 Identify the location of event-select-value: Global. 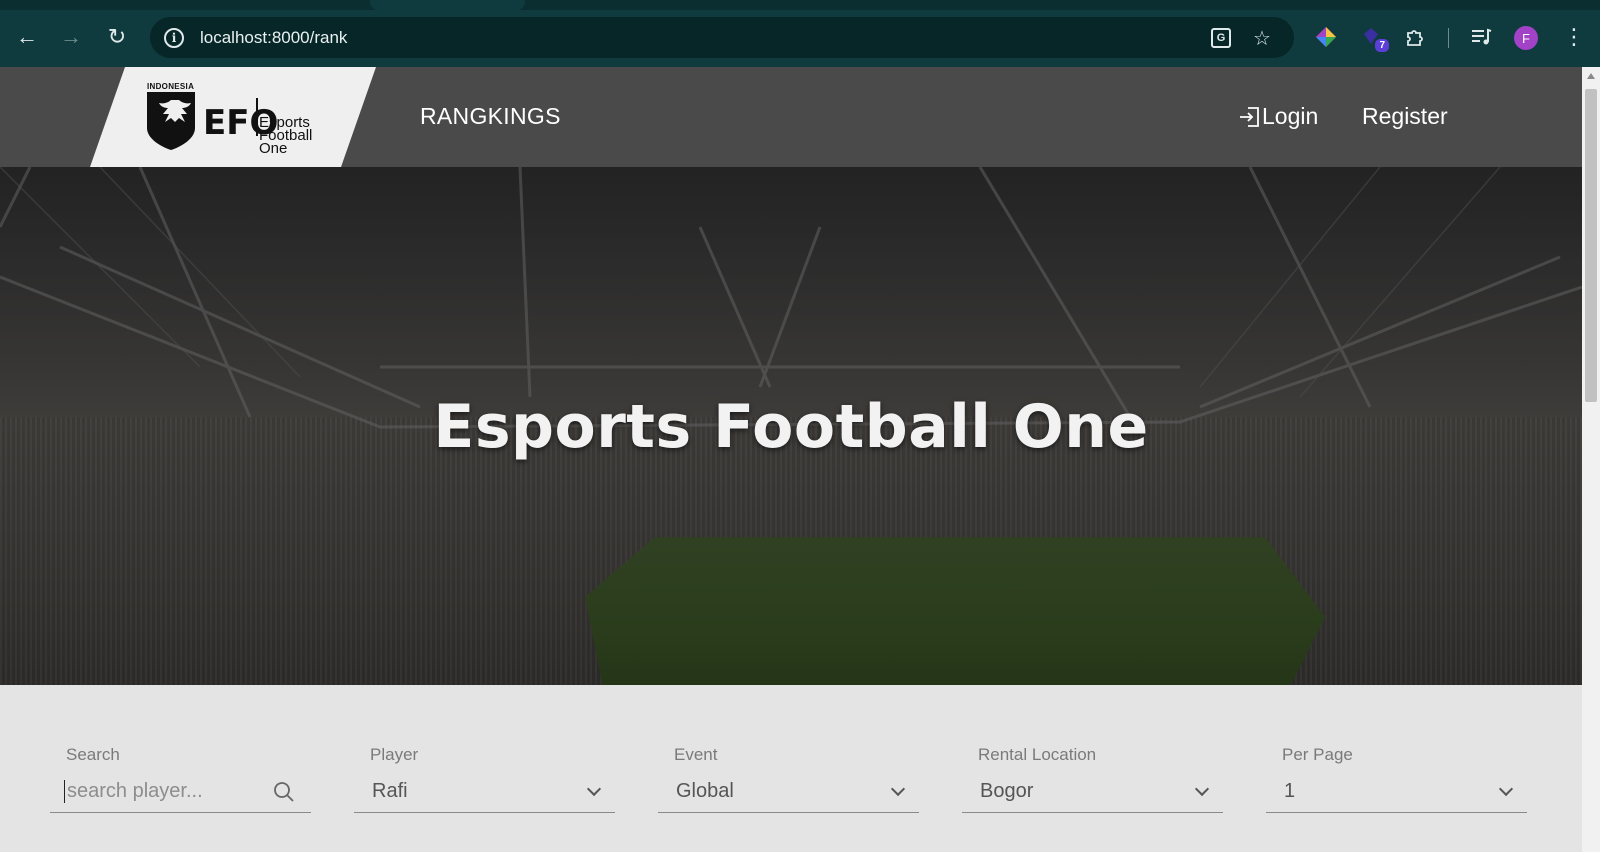
(705, 791).